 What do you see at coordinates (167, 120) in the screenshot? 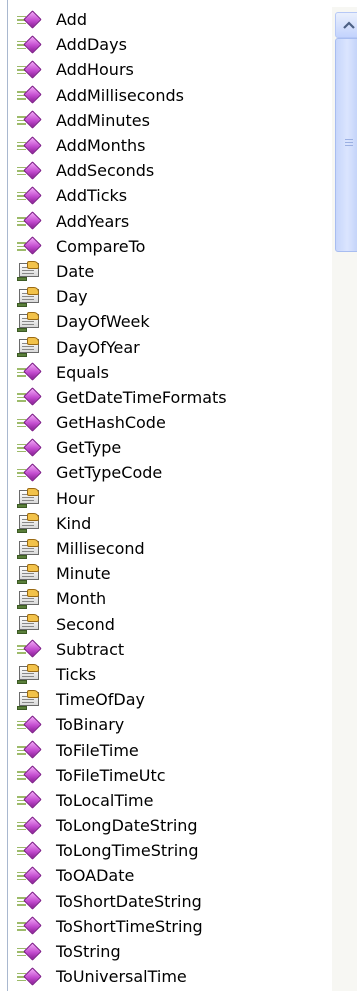
I see `list-item: AddMinutes` at bounding box center [167, 120].